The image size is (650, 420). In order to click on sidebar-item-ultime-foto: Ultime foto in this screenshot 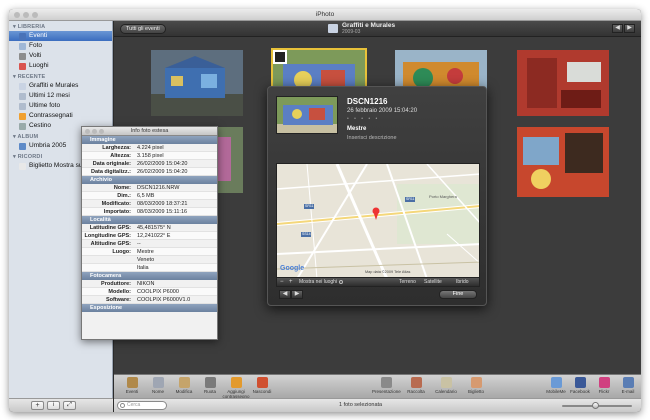, I will do `click(60, 106)`.